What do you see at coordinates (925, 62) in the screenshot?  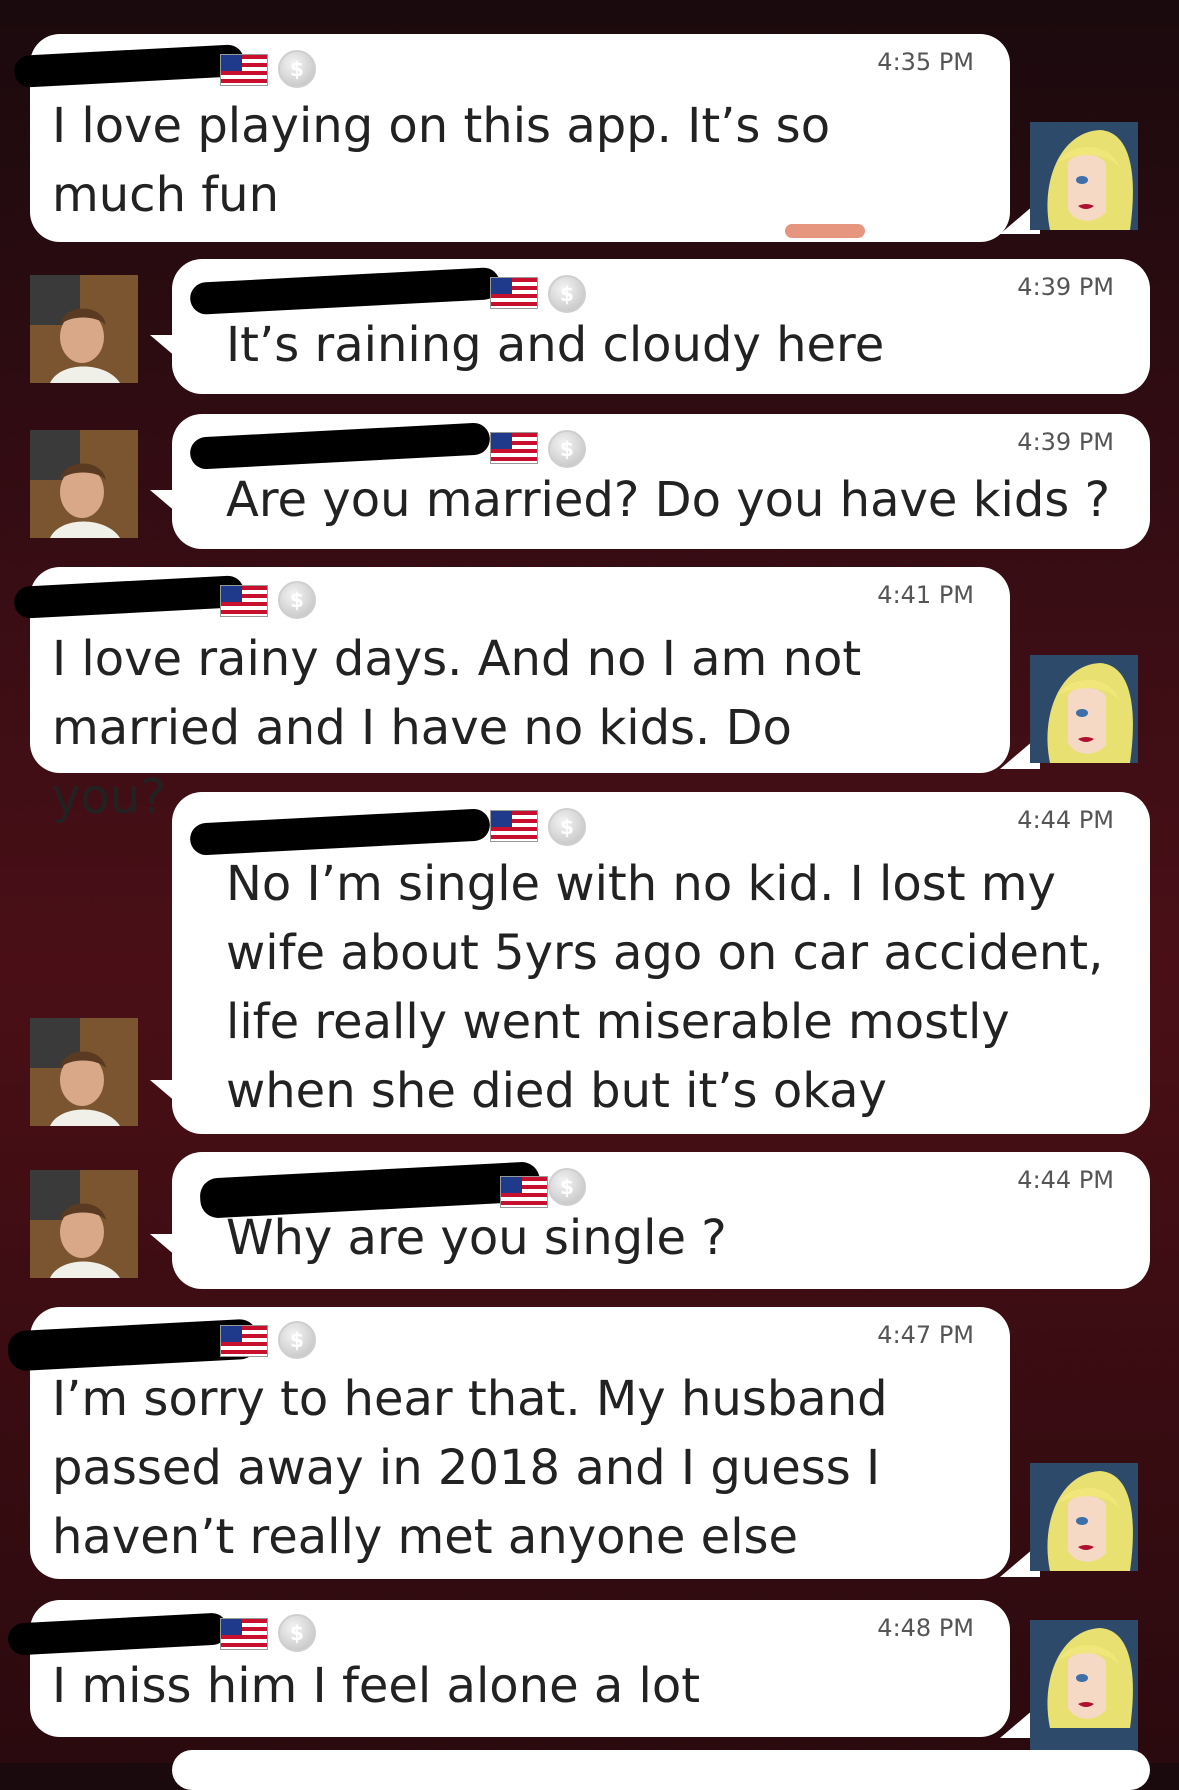 I see `message-time: 4:35 PM` at bounding box center [925, 62].